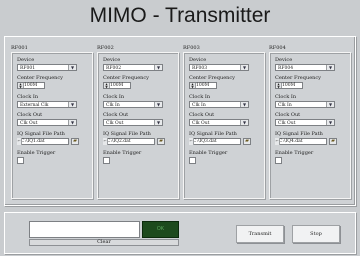 The height and width of the screenshot is (256, 360). What do you see at coordinates (200, 68) in the screenshot?
I see `device-value: RF003` at bounding box center [200, 68].